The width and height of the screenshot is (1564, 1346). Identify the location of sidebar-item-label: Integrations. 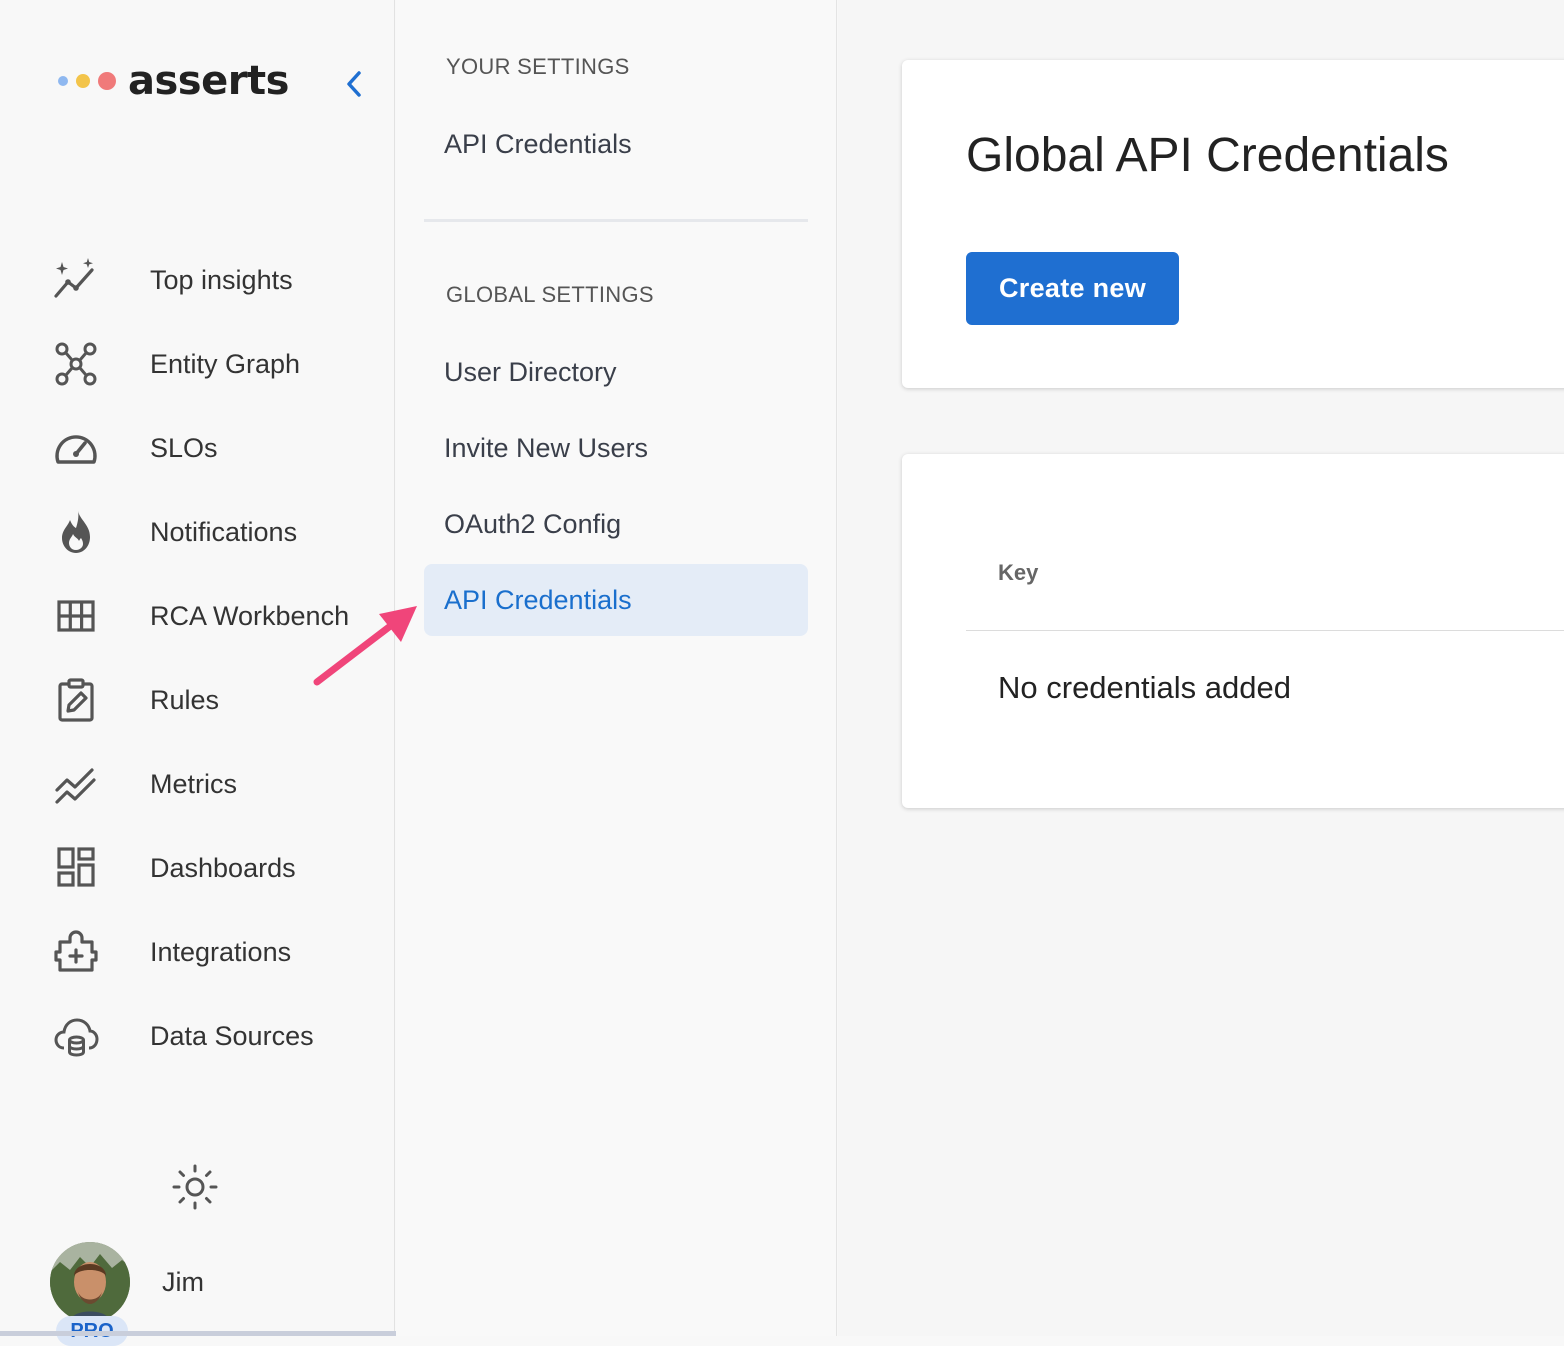
(221, 951).